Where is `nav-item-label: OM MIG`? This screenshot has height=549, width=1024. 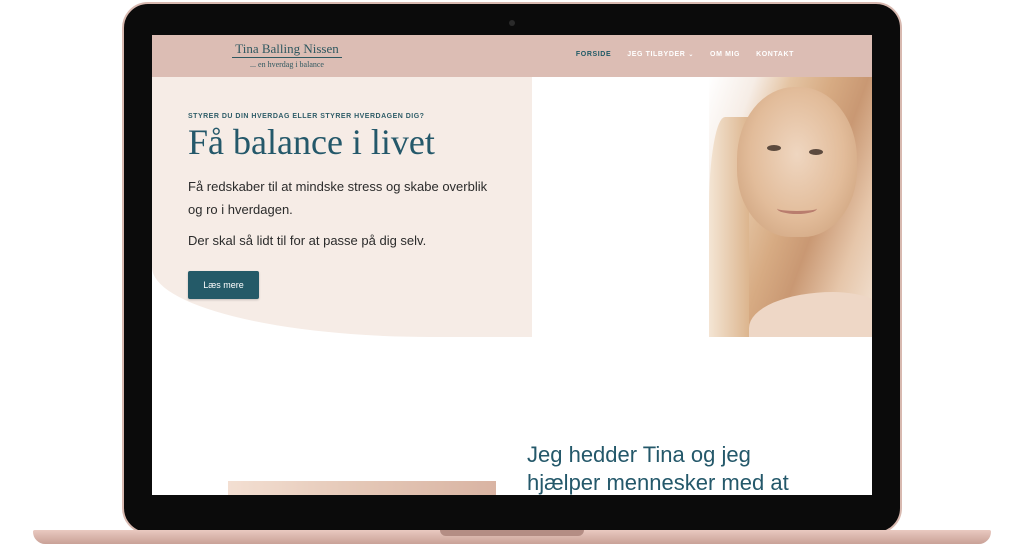 nav-item-label: OM MIG is located at coordinates (725, 54).